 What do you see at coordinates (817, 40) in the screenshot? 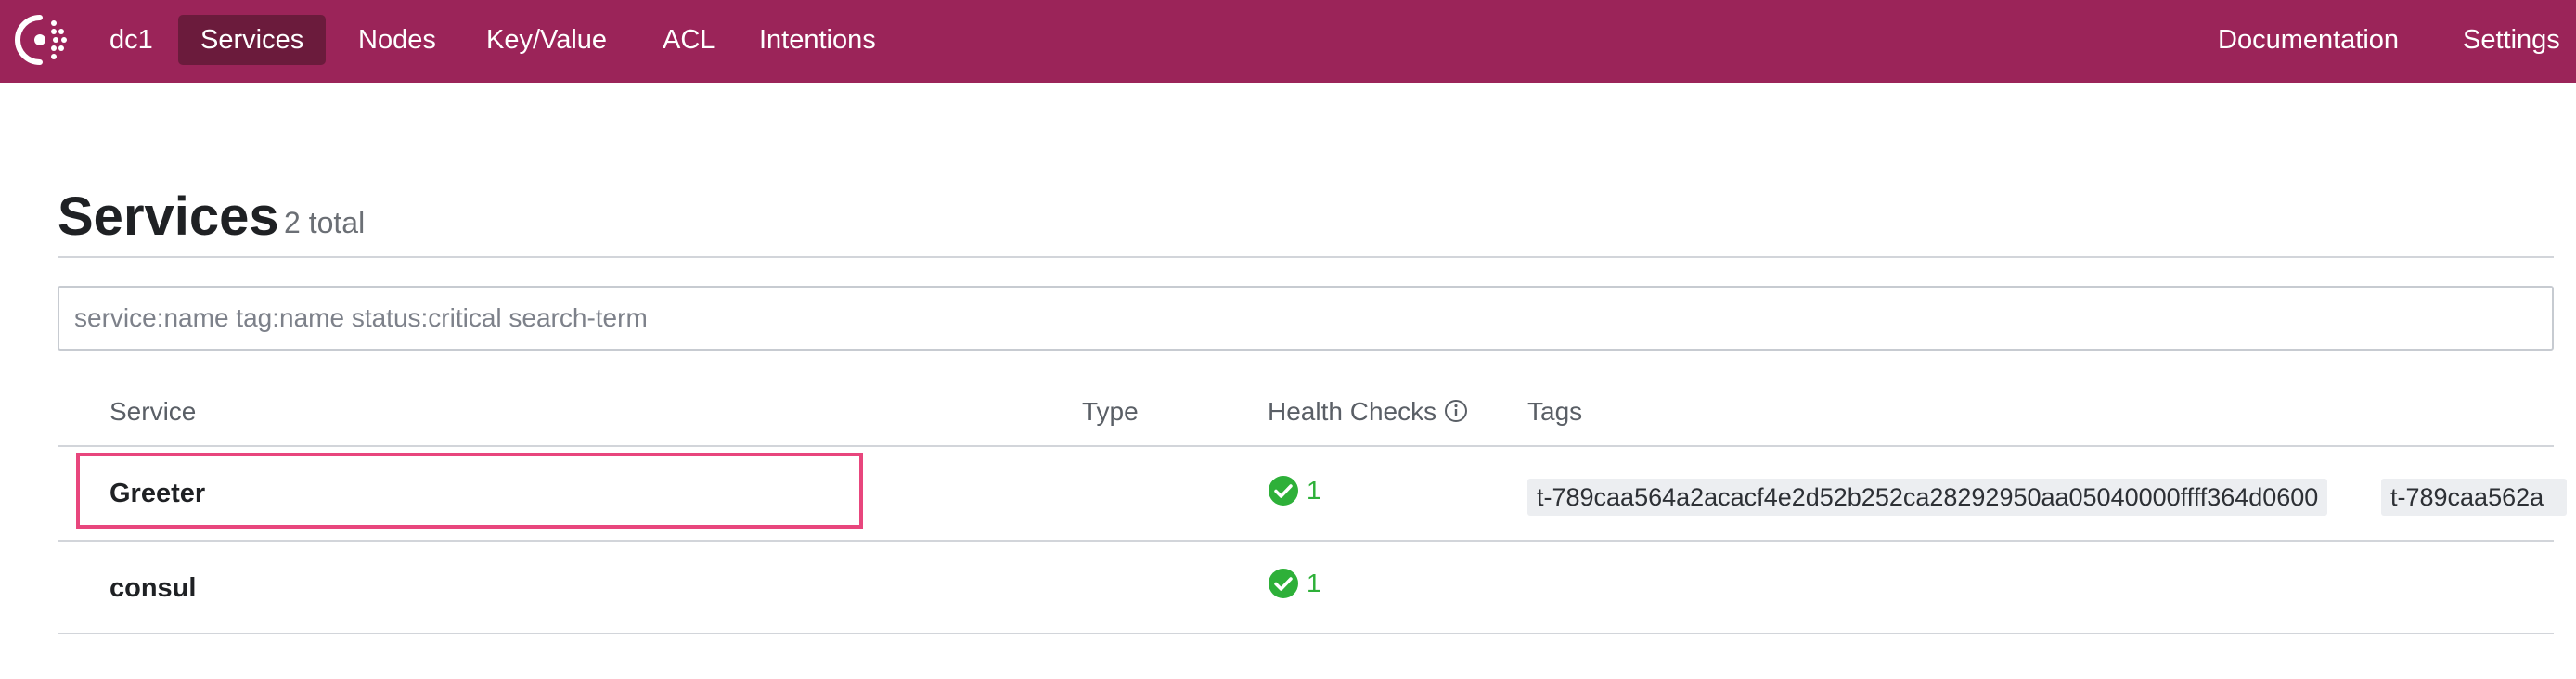
I see `nav-item-intentions: Intentions` at bounding box center [817, 40].